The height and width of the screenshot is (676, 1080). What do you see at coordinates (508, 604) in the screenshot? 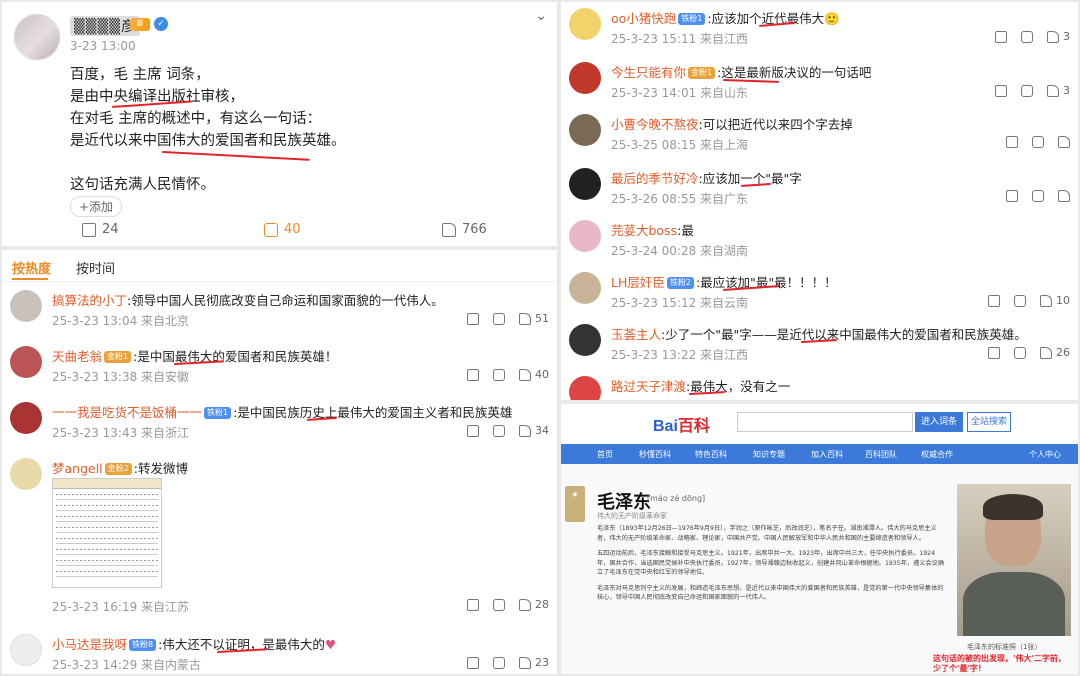
I see `comment-actions: 28` at bounding box center [508, 604].